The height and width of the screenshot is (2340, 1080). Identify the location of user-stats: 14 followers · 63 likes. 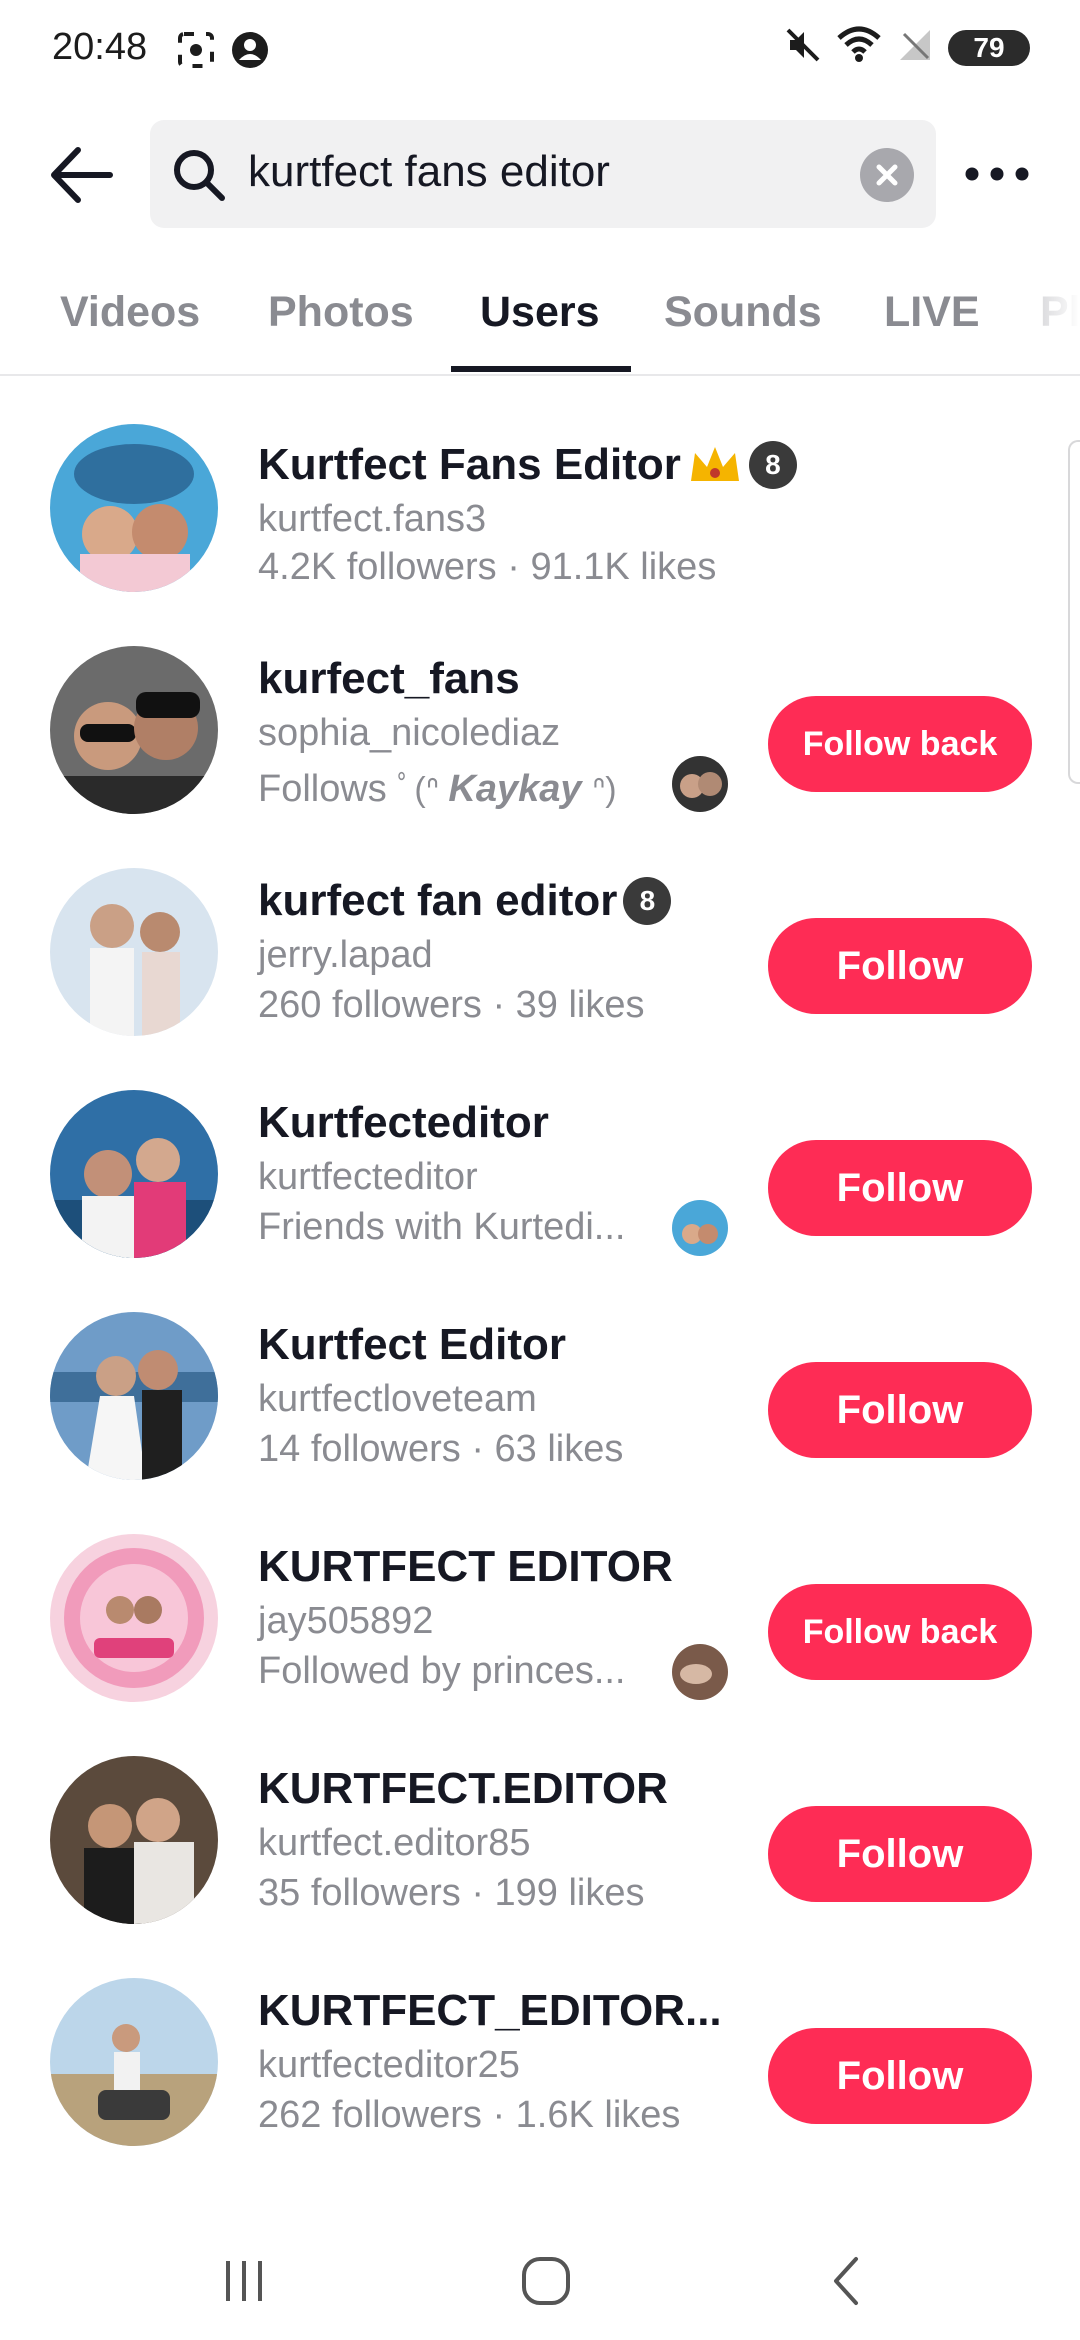
(441, 1449).